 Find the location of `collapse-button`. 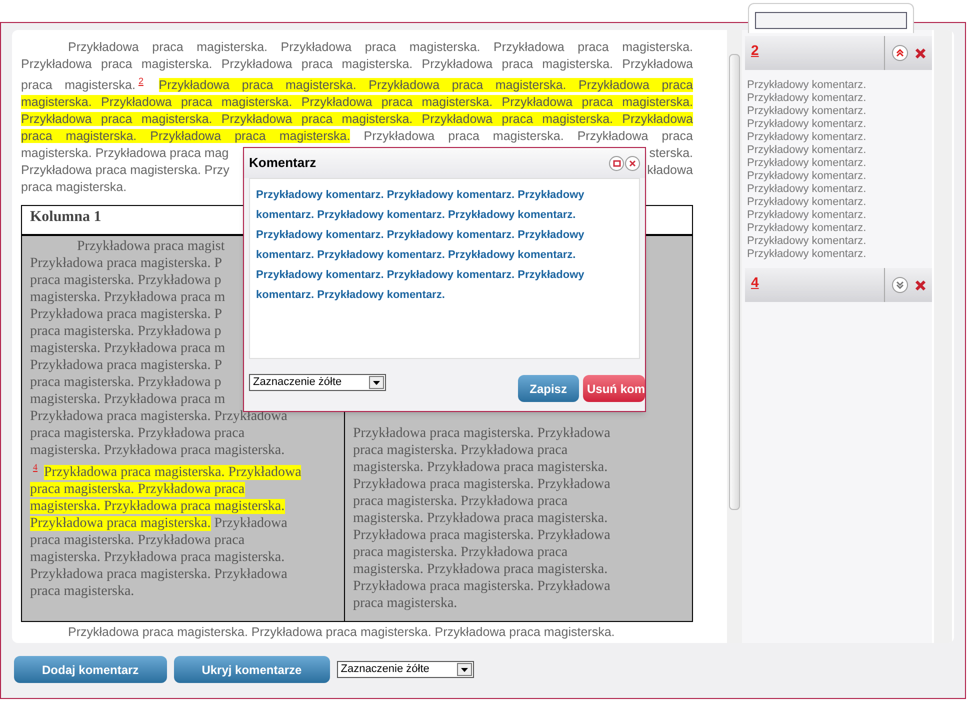

collapse-button is located at coordinates (900, 53).